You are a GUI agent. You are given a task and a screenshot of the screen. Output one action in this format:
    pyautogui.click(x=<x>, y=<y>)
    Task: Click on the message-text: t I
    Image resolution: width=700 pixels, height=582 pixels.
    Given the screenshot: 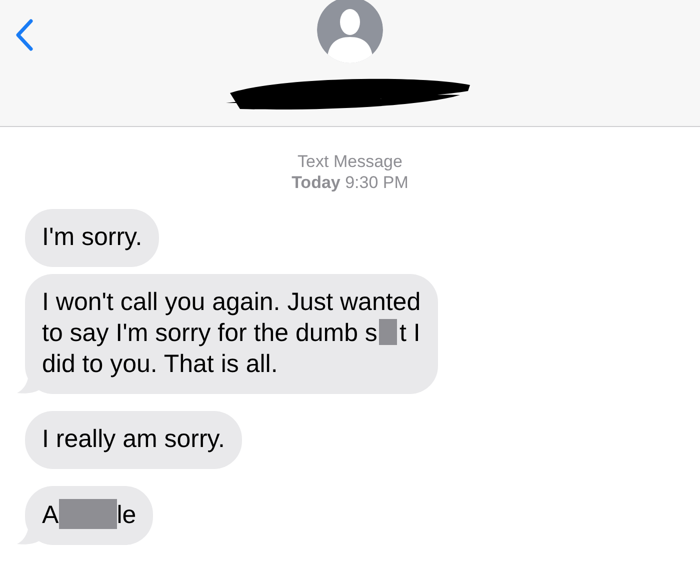 What is the action you would take?
    pyautogui.click(x=409, y=333)
    